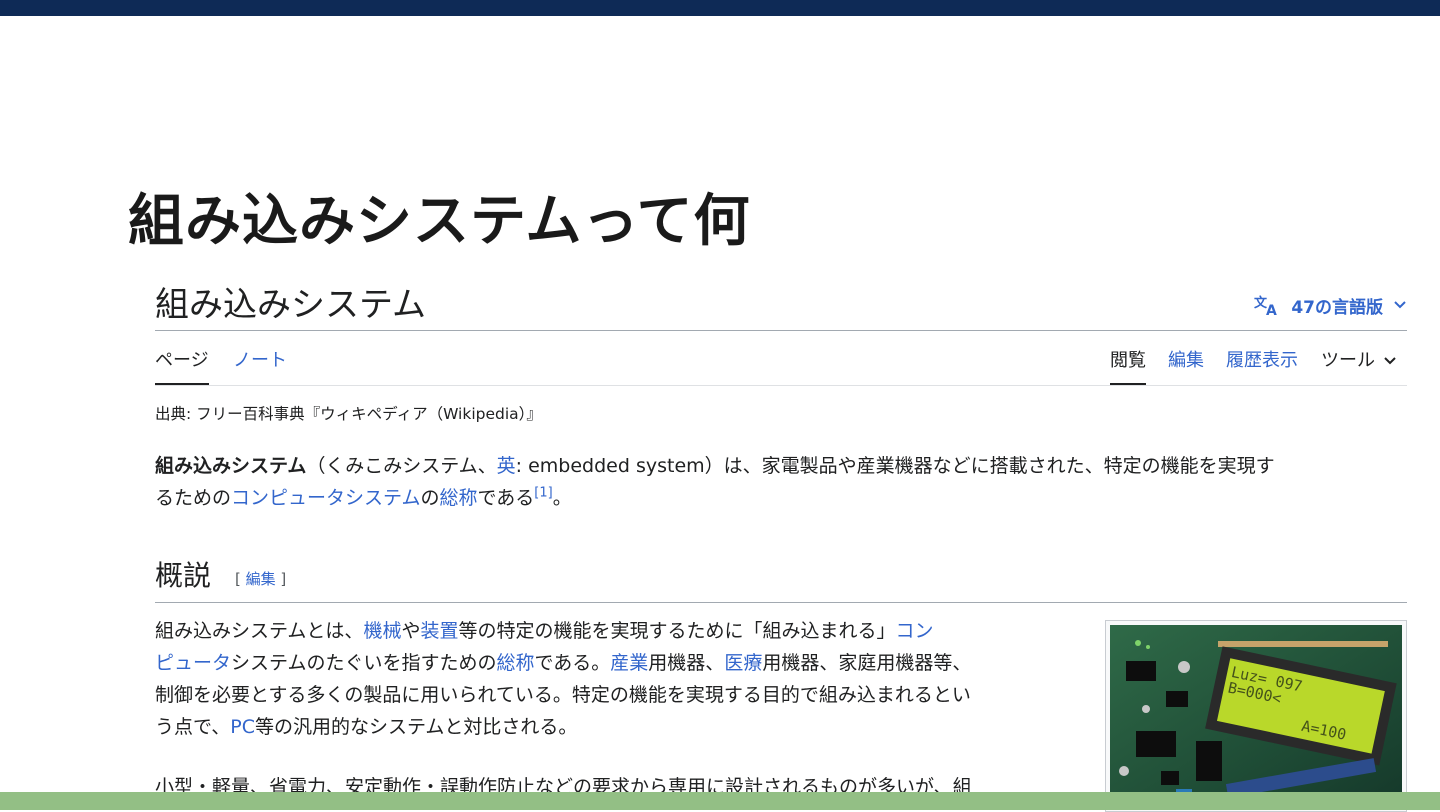 This screenshot has height=812, width=1440. What do you see at coordinates (430, 498) in the screenshot?
I see `text-run: の` at bounding box center [430, 498].